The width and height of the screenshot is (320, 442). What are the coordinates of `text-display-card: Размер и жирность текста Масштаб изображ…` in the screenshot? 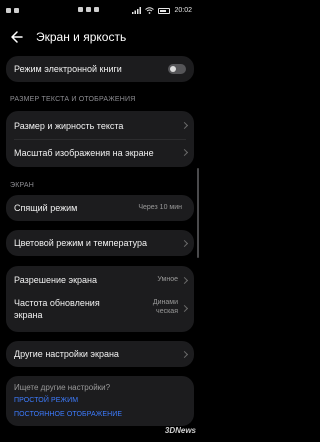 It's located at (100, 139).